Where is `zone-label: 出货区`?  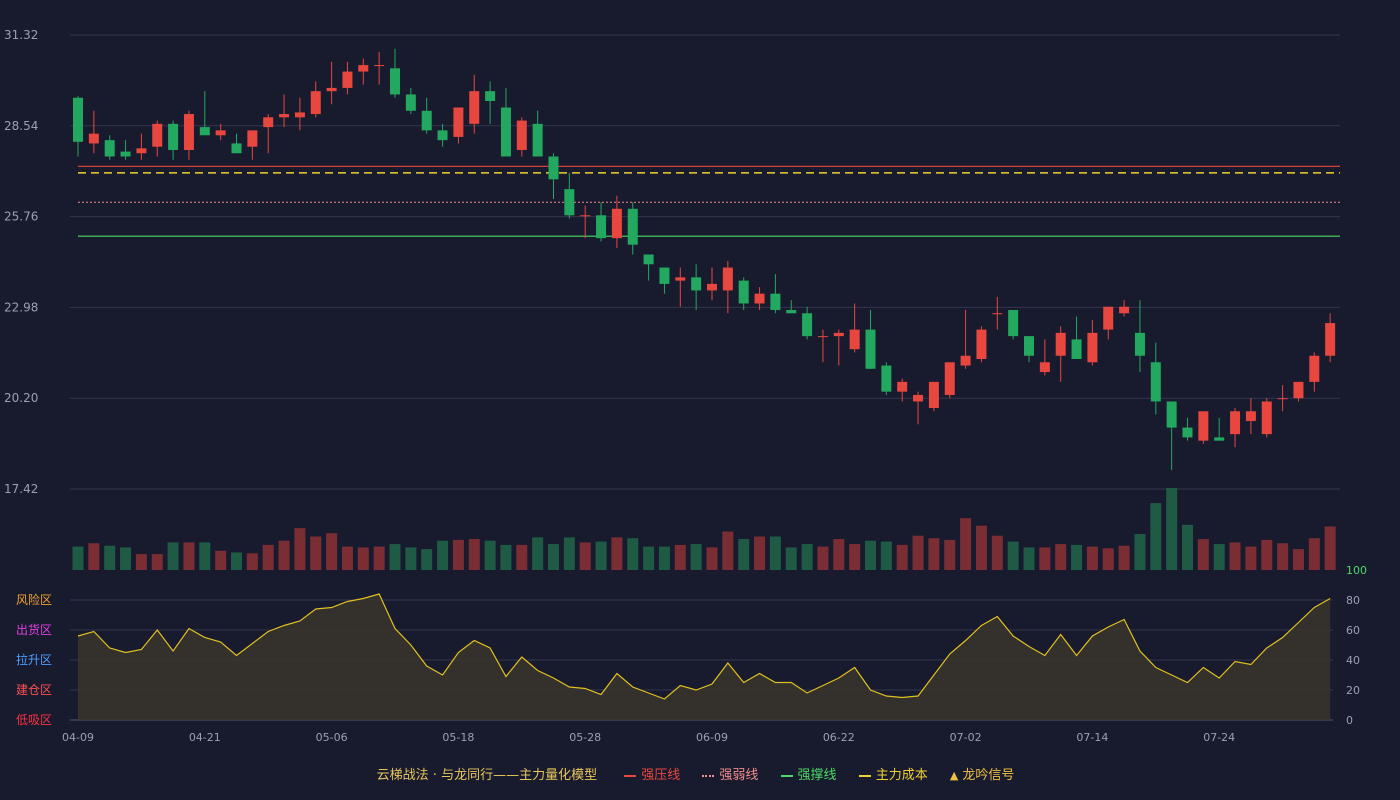
zone-label: 出货区 is located at coordinates (34, 629).